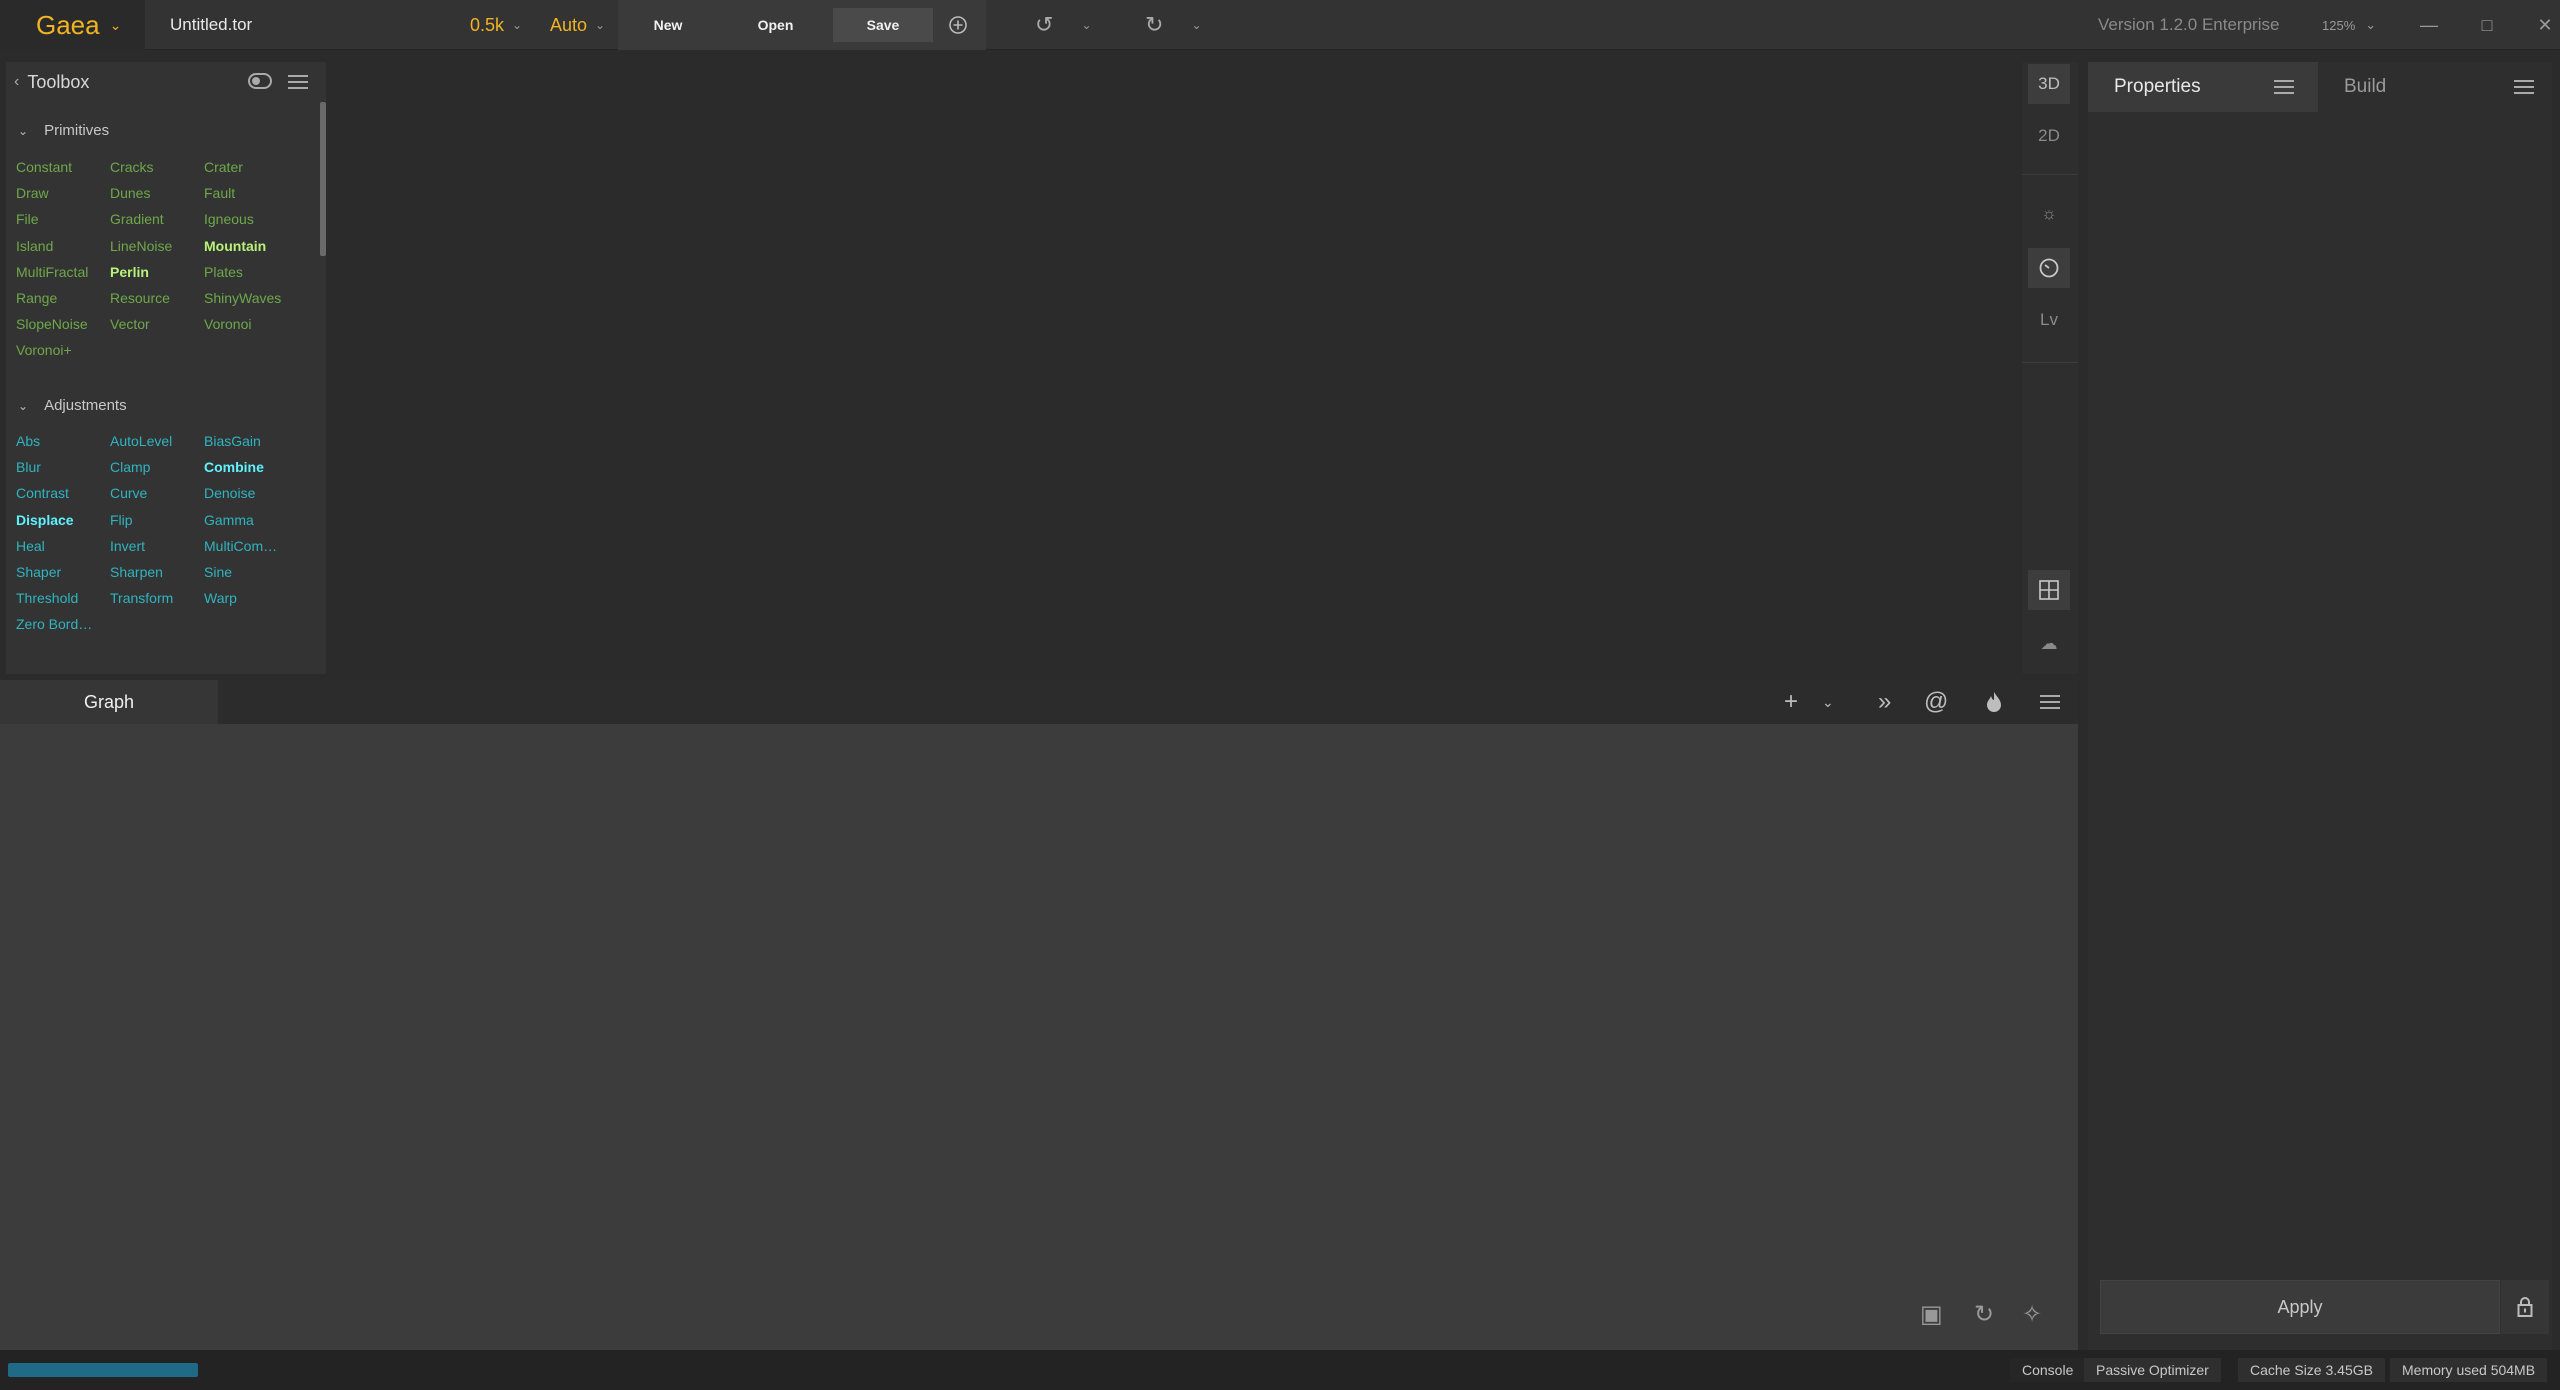 The width and height of the screenshot is (2560, 1390). What do you see at coordinates (1063, 25) in the screenshot?
I see `undo-group: ↺ ⌄` at bounding box center [1063, 25].